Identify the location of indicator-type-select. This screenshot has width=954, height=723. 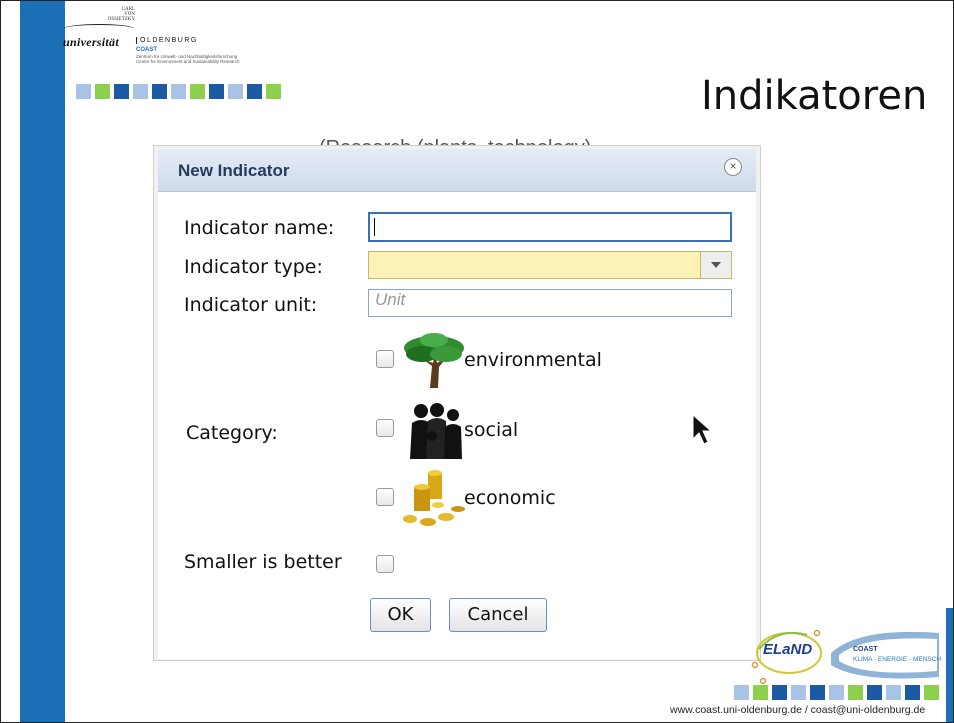
(550, 265).